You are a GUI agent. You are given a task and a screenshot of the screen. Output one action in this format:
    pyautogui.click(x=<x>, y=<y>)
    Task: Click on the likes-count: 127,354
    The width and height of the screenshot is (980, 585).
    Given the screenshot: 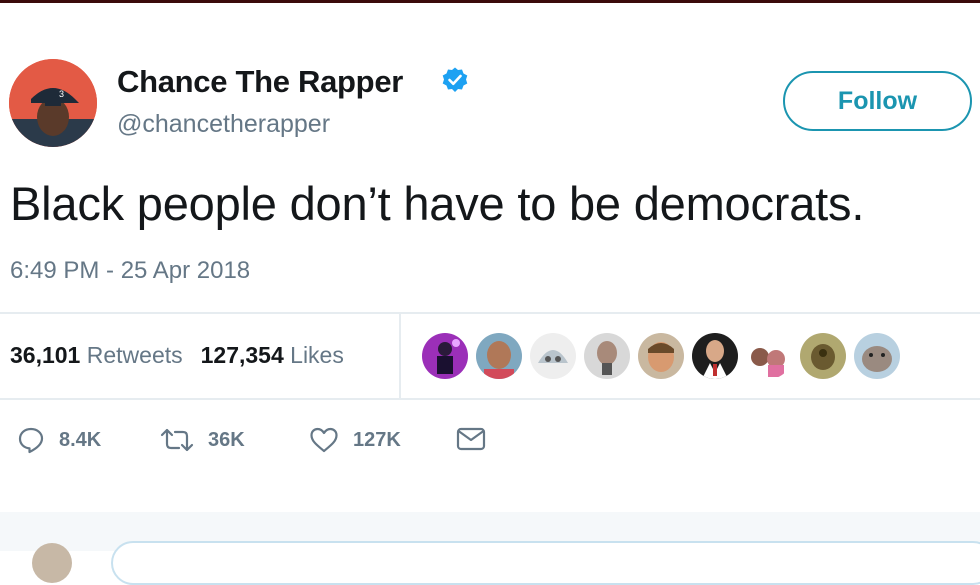 What is the action you would take?
    pyautogui.click(x=242, y=355)
    